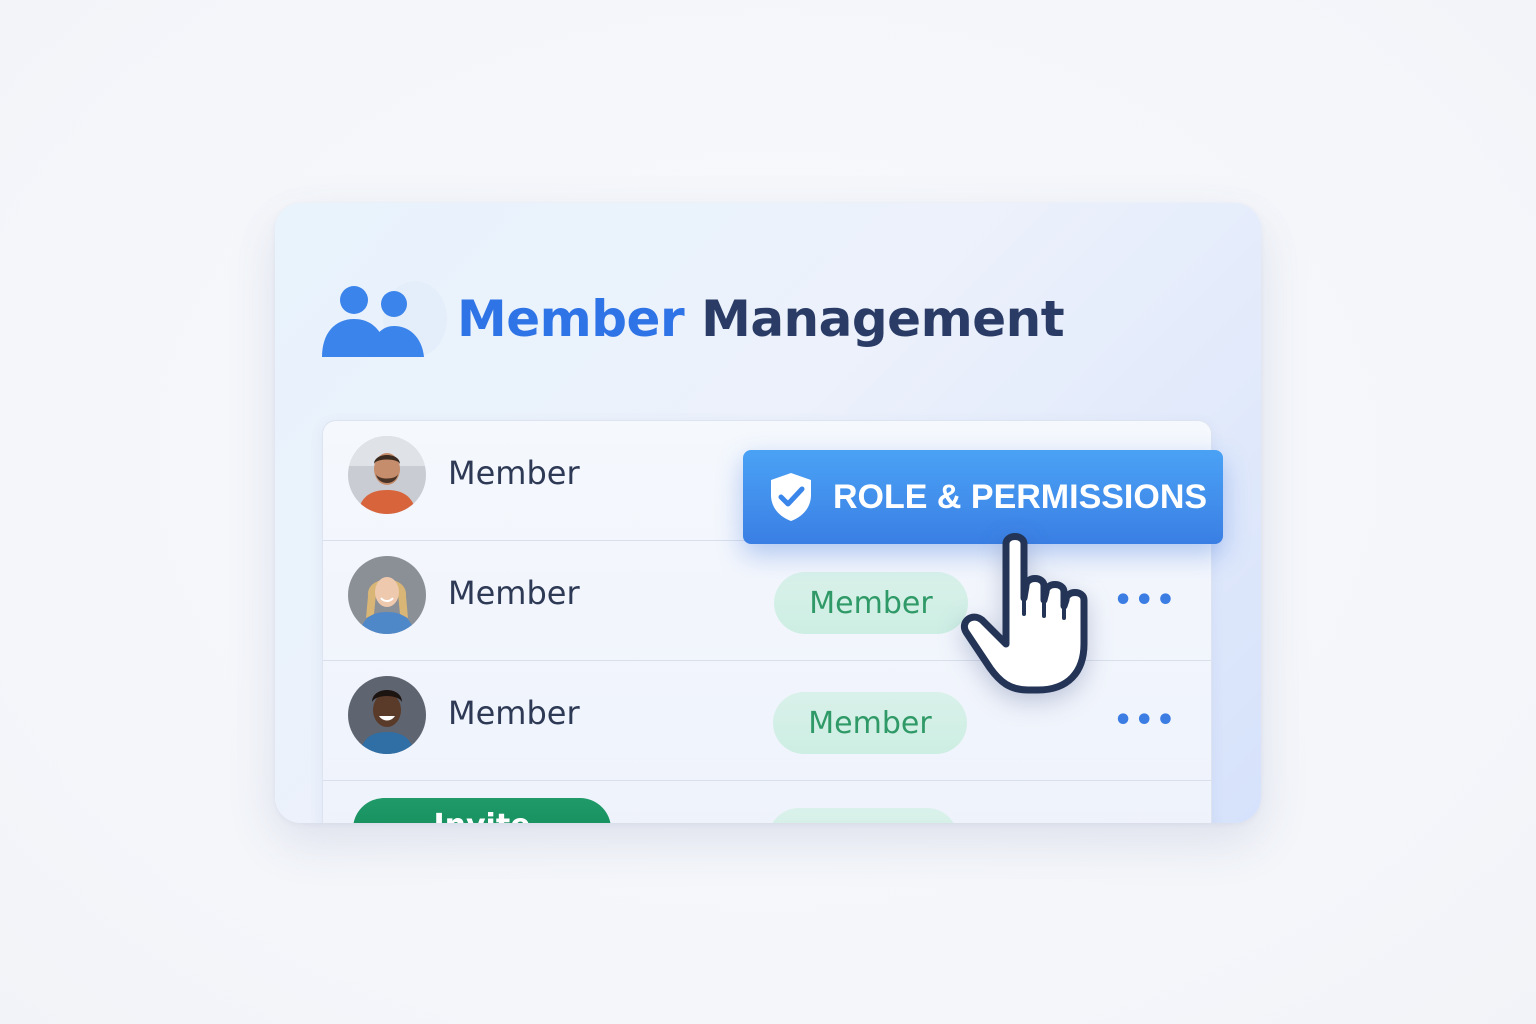 This screenshot has width=1536, height=1024. I want to click on shield-check-icon, so click(791, 497).